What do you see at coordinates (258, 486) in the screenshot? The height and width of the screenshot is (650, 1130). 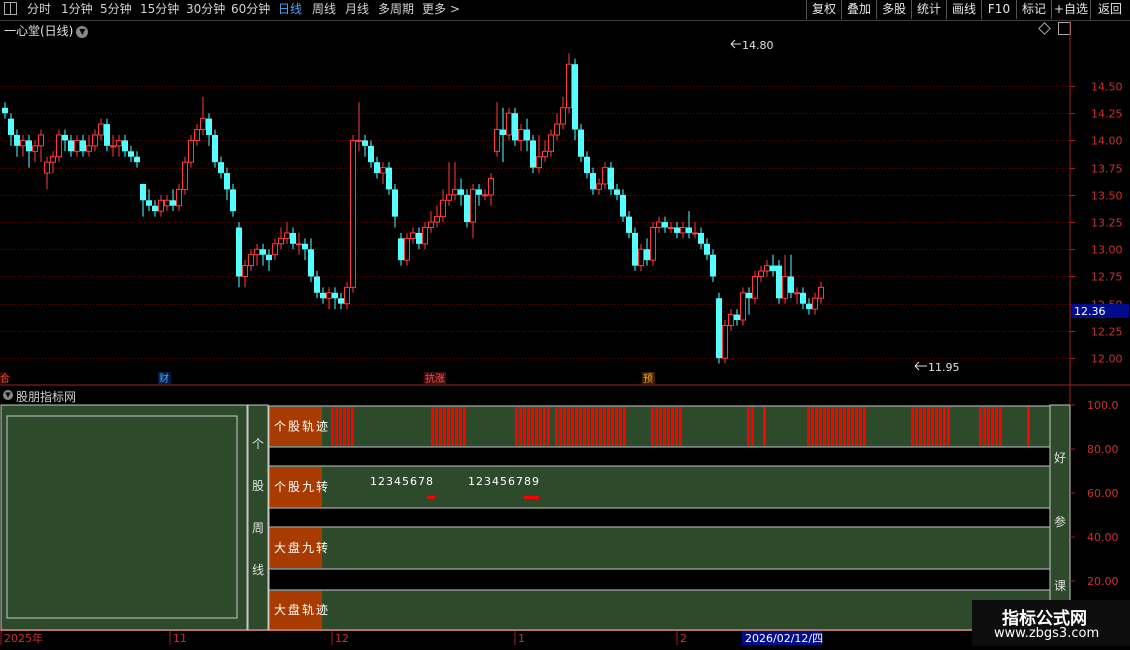 I see `group-label-char: 股` at bounding box center [258, 486].